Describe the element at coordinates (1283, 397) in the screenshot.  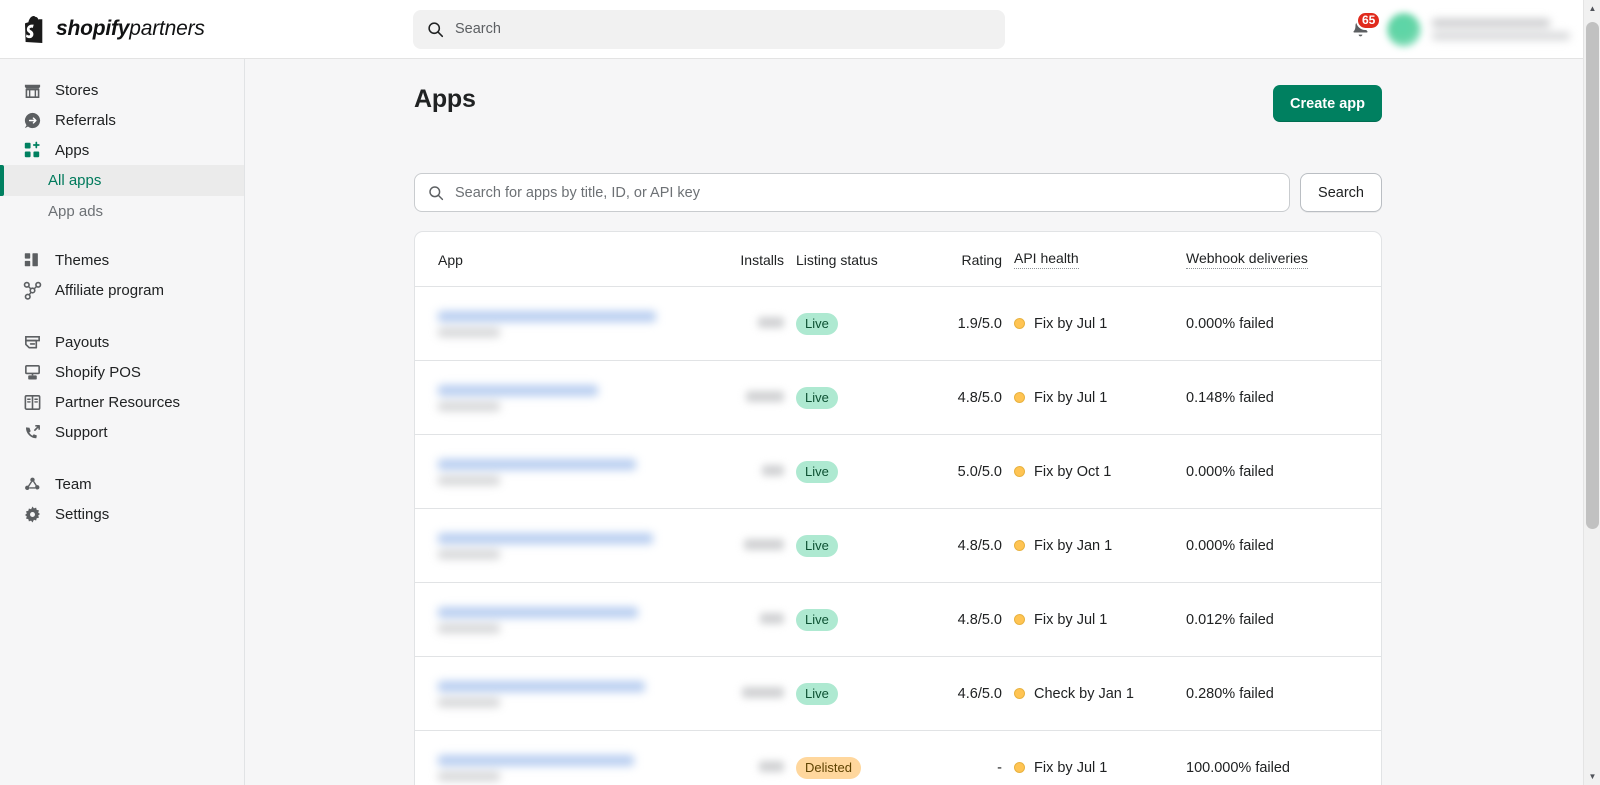
I see `cell-webhook-deliveries: 0.148% failed` at that location.